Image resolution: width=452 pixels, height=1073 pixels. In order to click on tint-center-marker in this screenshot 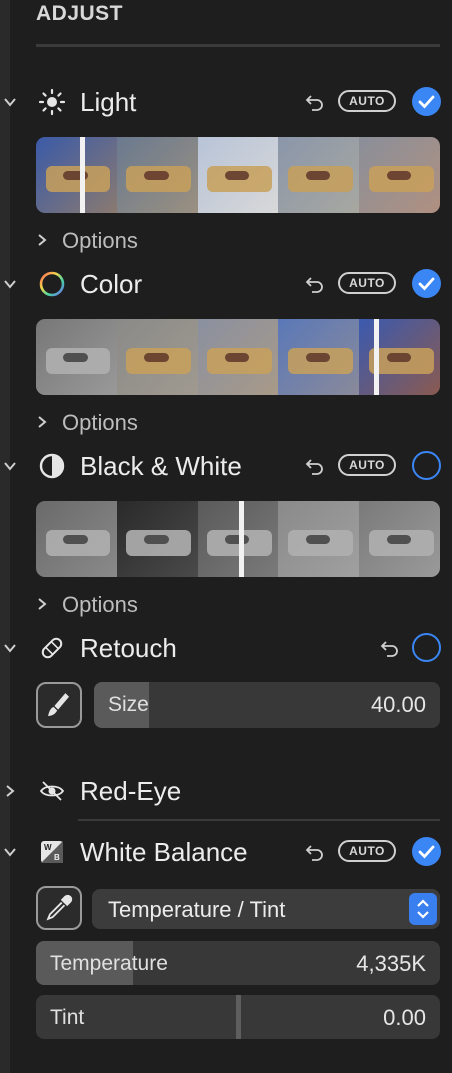, I will do `click(238, 1017)`.